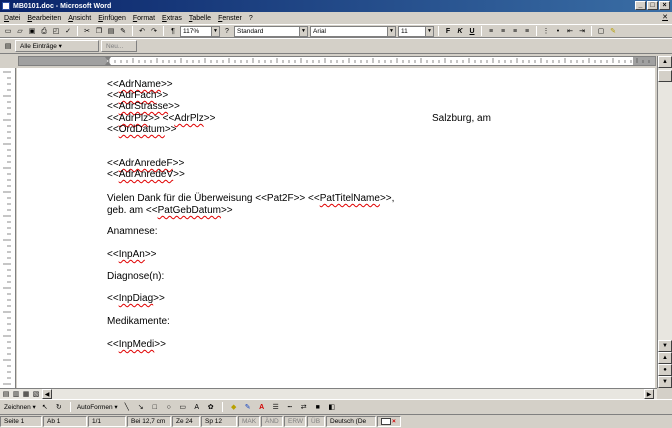  I want to click on italic-button: K, so click(460, 31).